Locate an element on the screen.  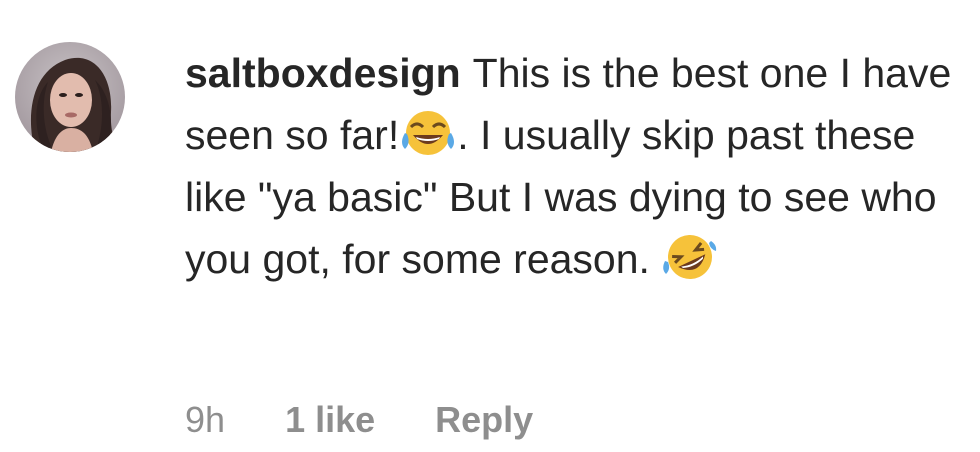
comment-meta: 9h 1 like Reply is located at coordinates (384, 420).